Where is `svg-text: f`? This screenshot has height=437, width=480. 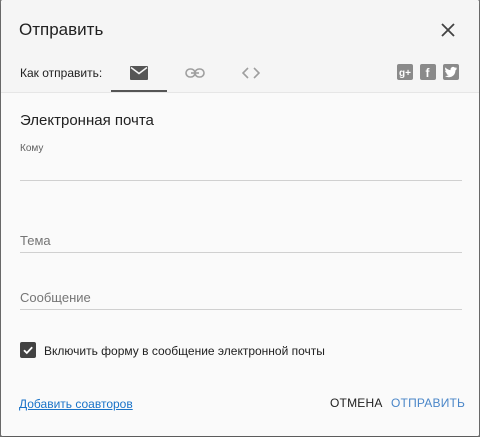
svg-text: f is located at coordinates (428, 72).